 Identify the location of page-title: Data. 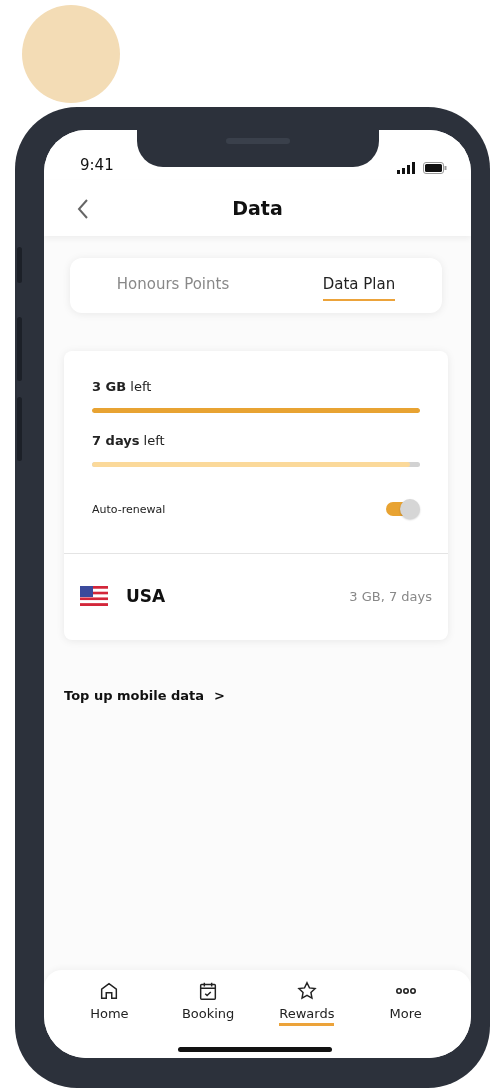
(257, 208).